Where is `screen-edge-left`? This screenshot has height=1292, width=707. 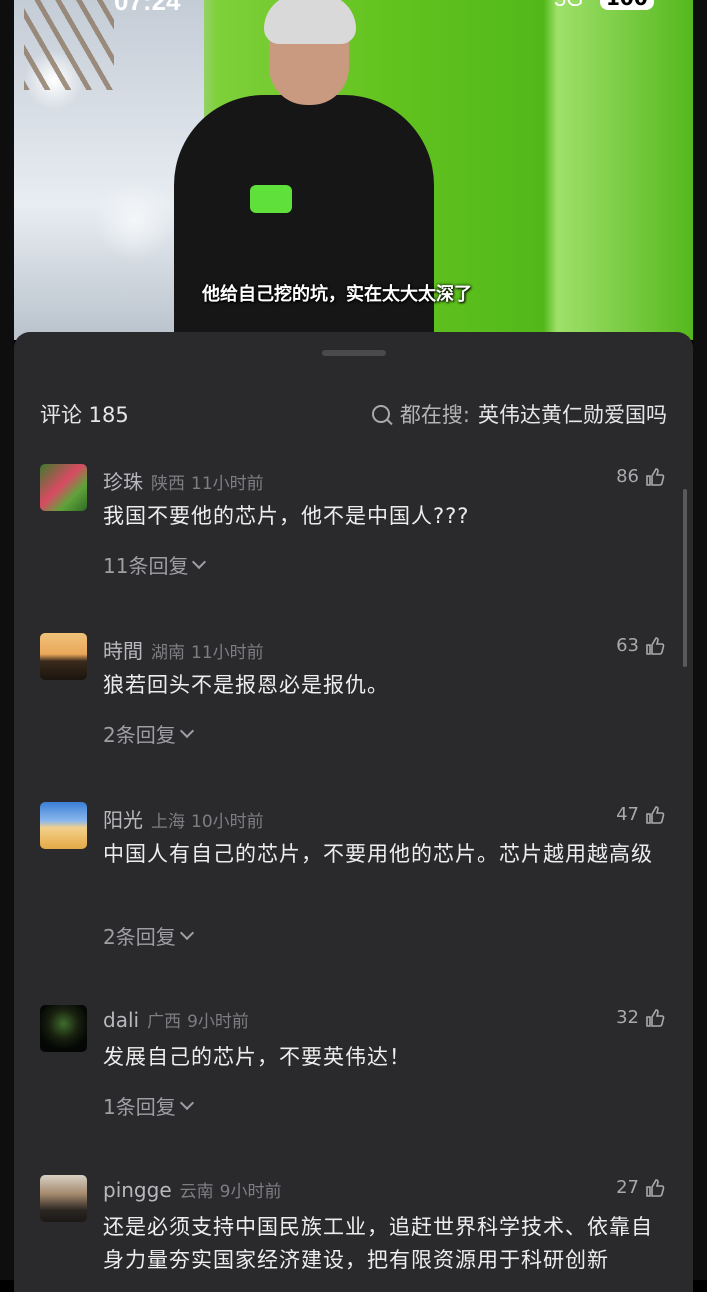 screen-edge-left is located at coordinates (7, 640).